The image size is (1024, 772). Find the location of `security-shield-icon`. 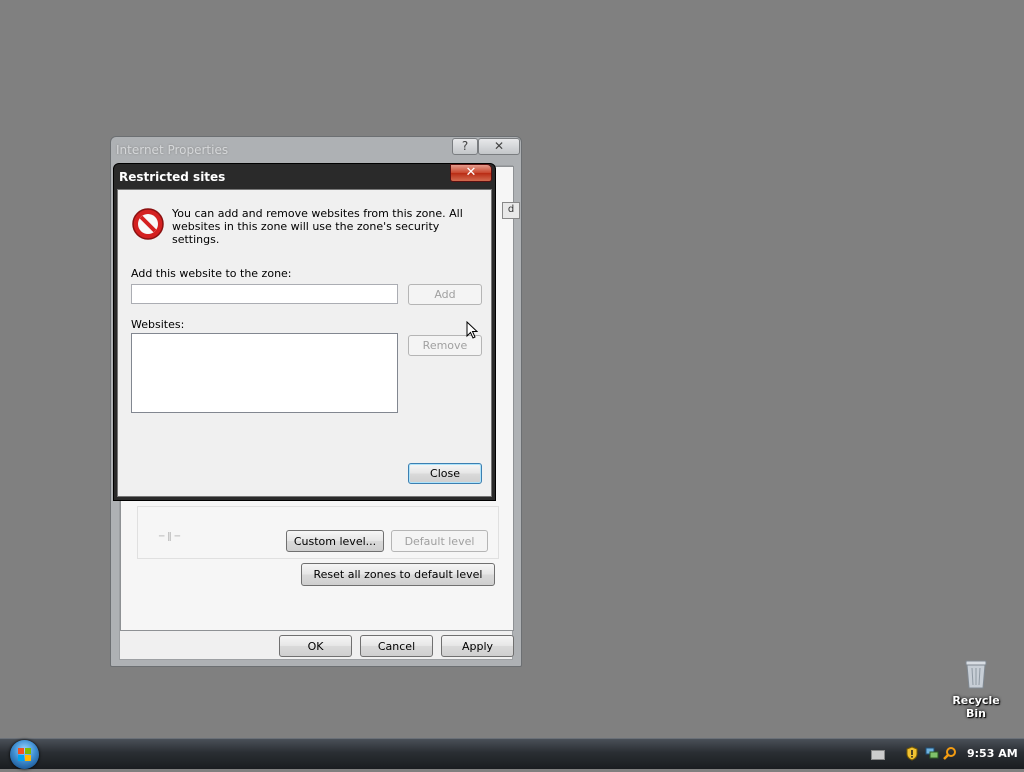

security-shield-icon is located at coordinates (912, 753).